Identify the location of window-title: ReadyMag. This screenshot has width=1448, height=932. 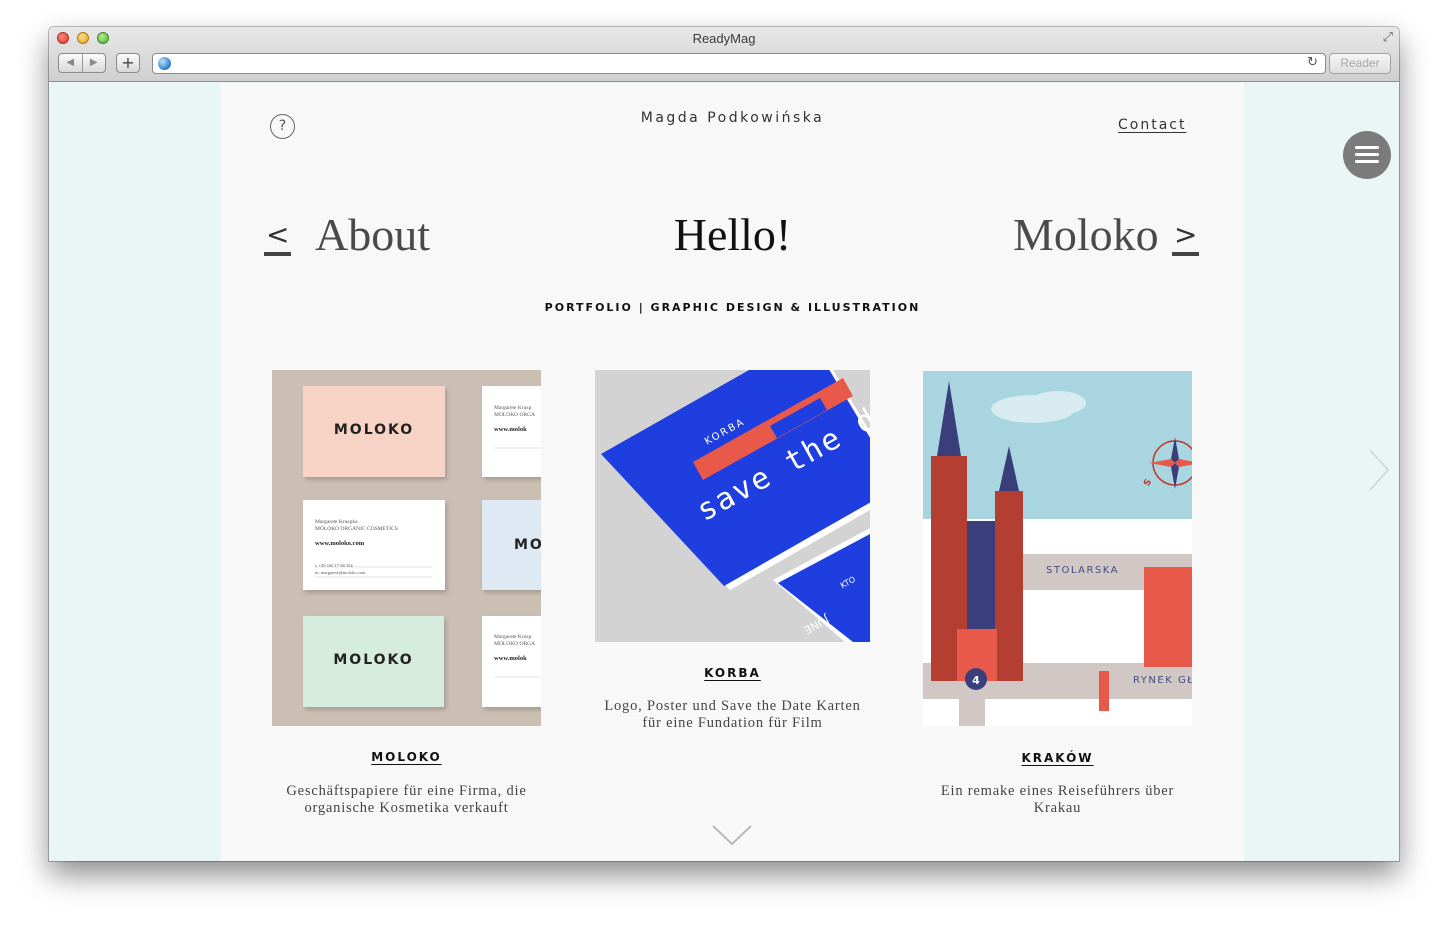
(724, 38).